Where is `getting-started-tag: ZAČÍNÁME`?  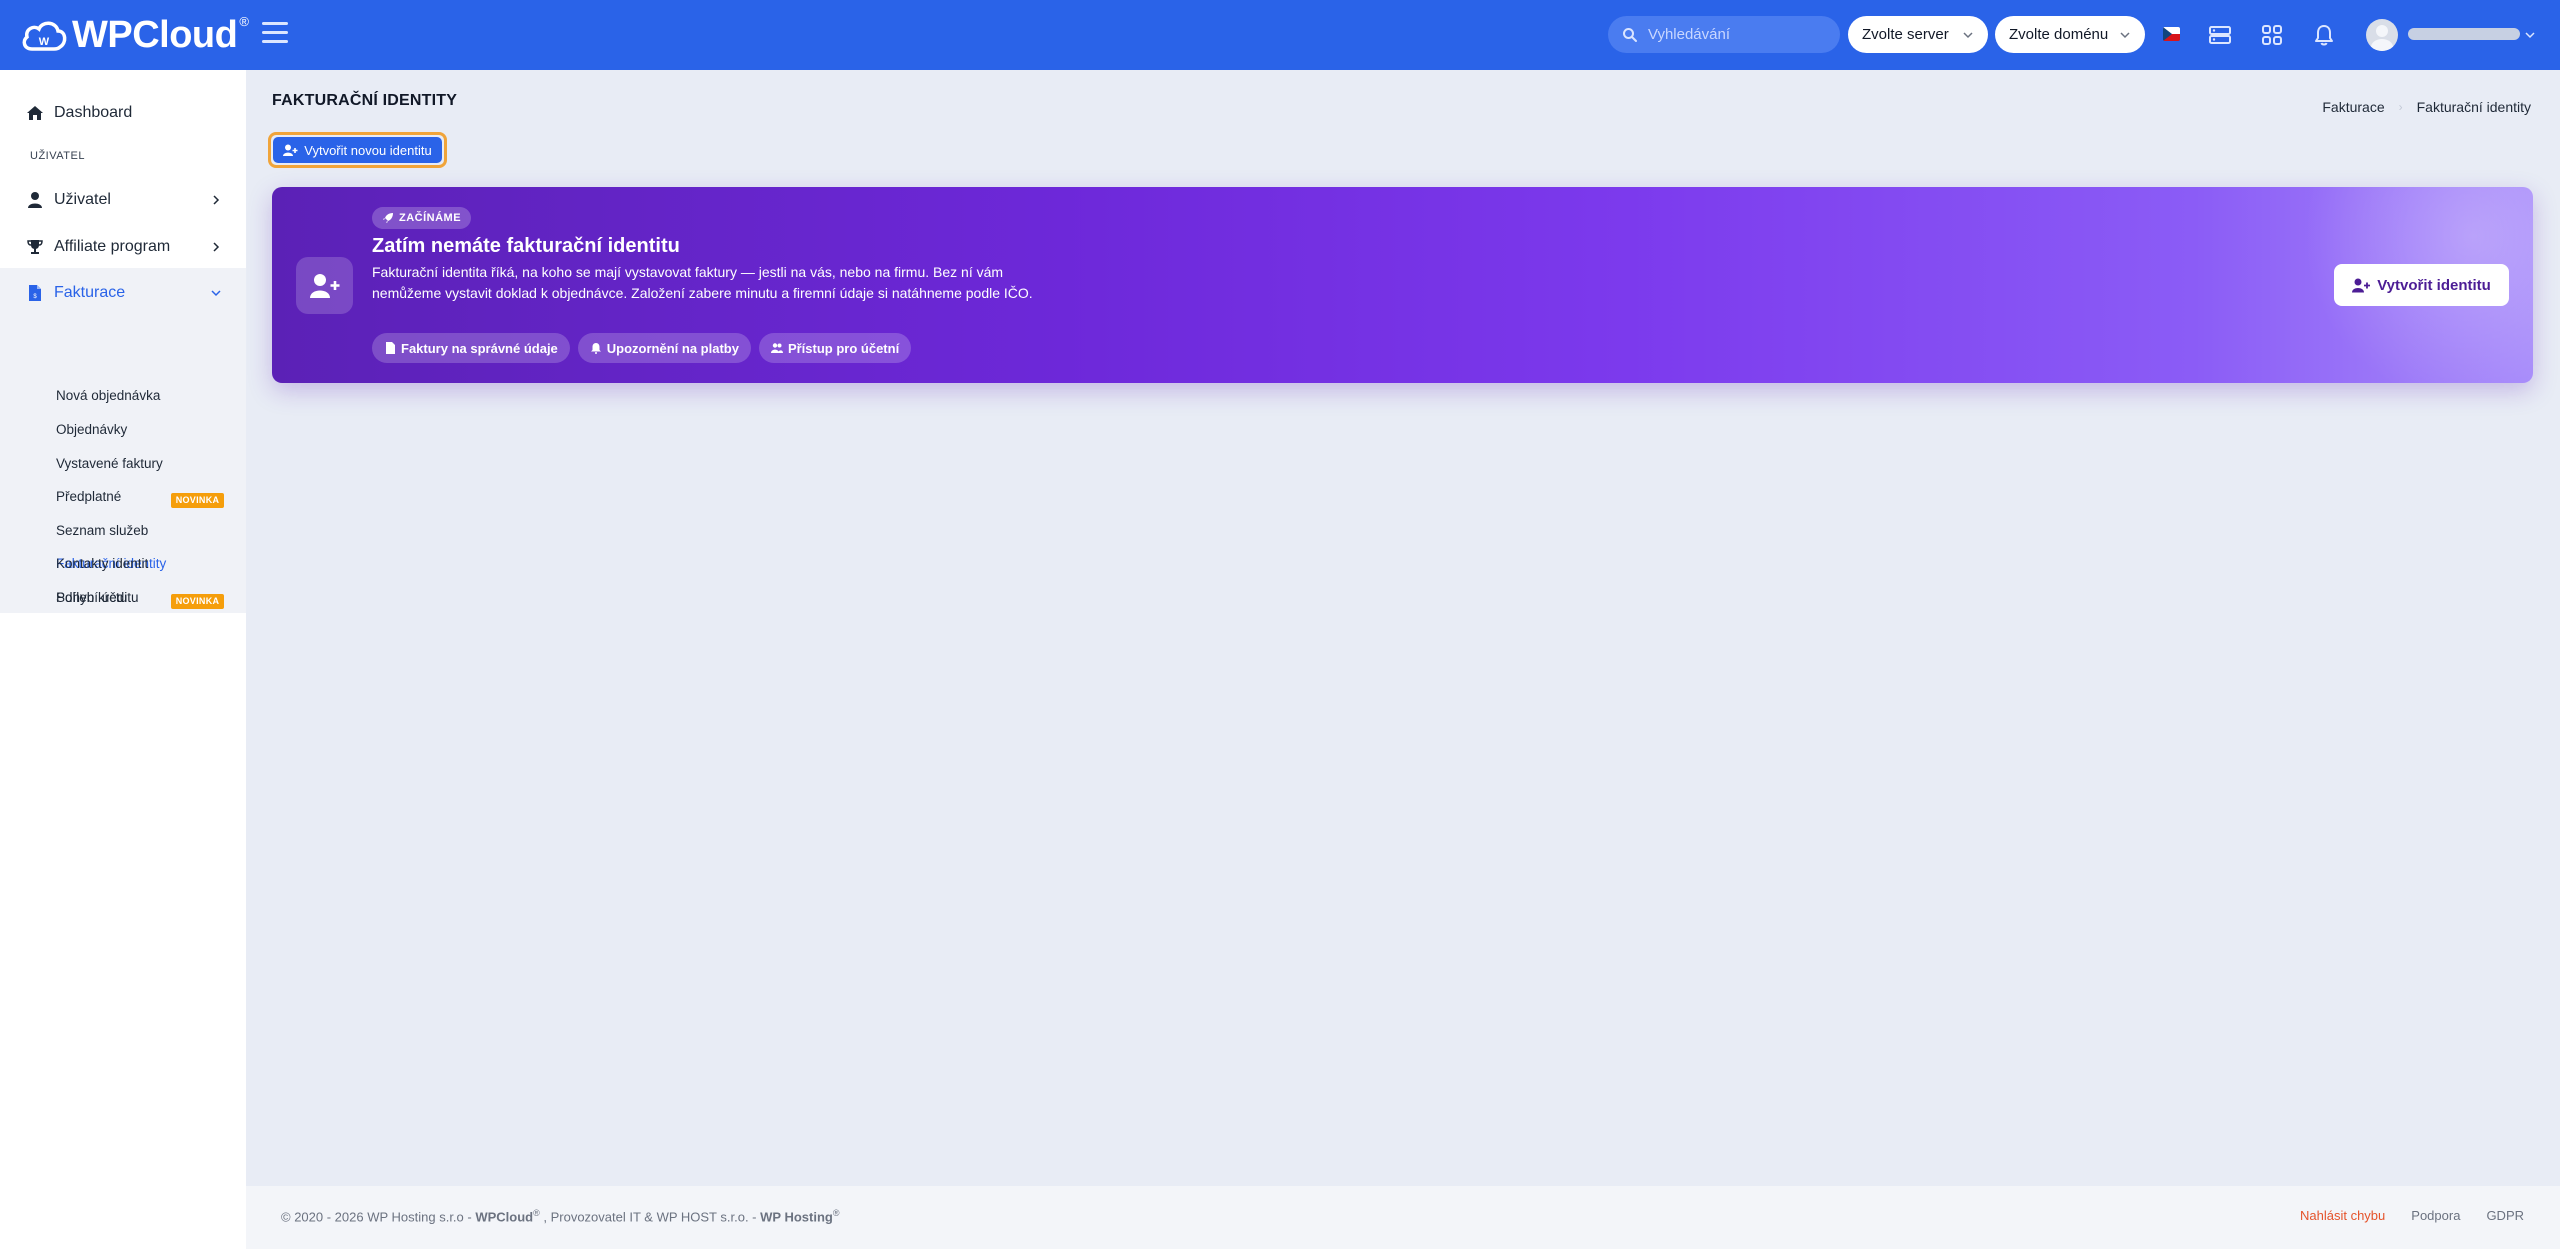 getting-started-tag: ZAČÍNÁME is located at coordinates (422, 218).